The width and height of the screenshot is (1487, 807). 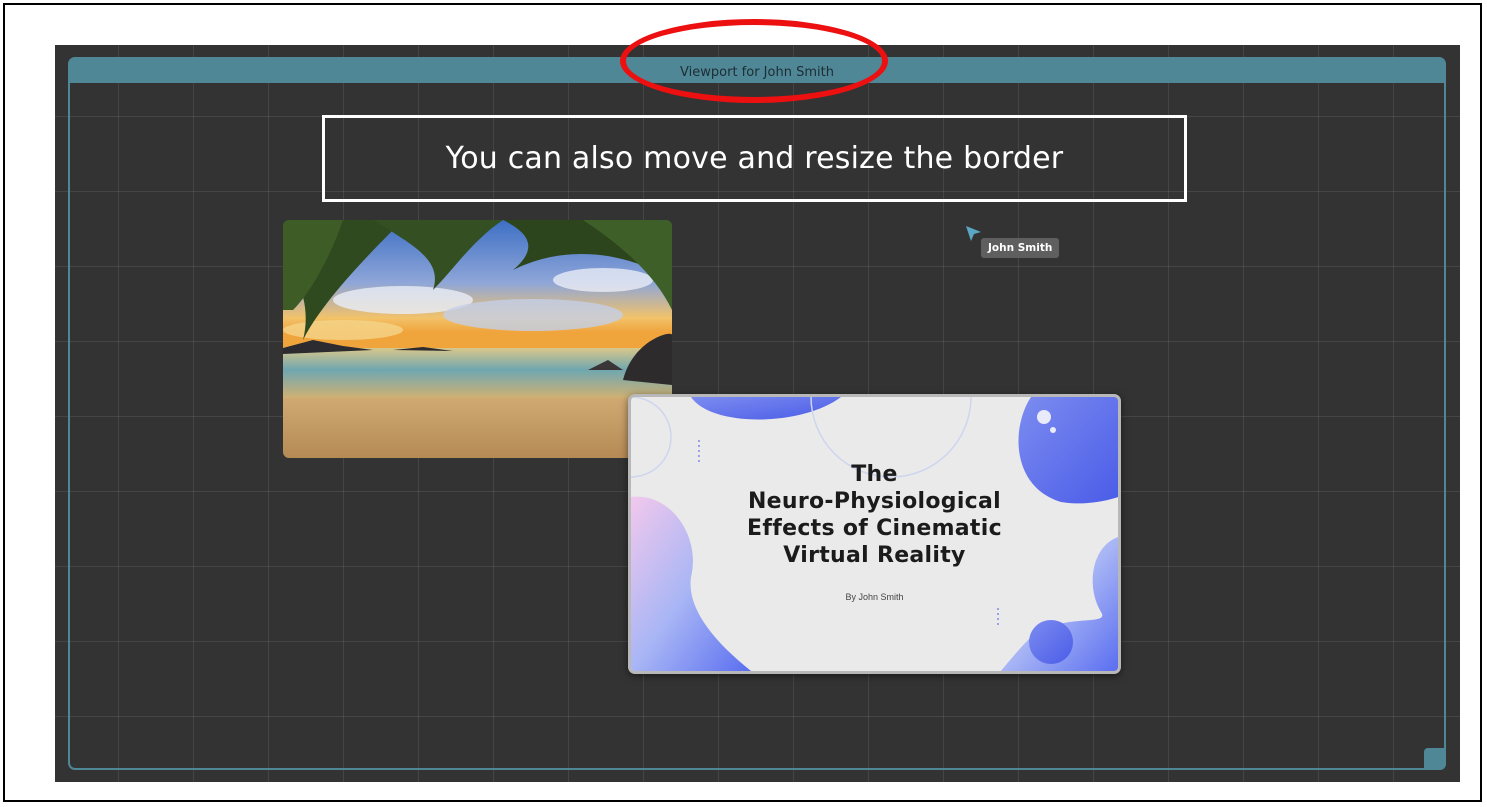 I want to click on slide-title-line: Neuro-Physiological, so click(x=874, y=501).